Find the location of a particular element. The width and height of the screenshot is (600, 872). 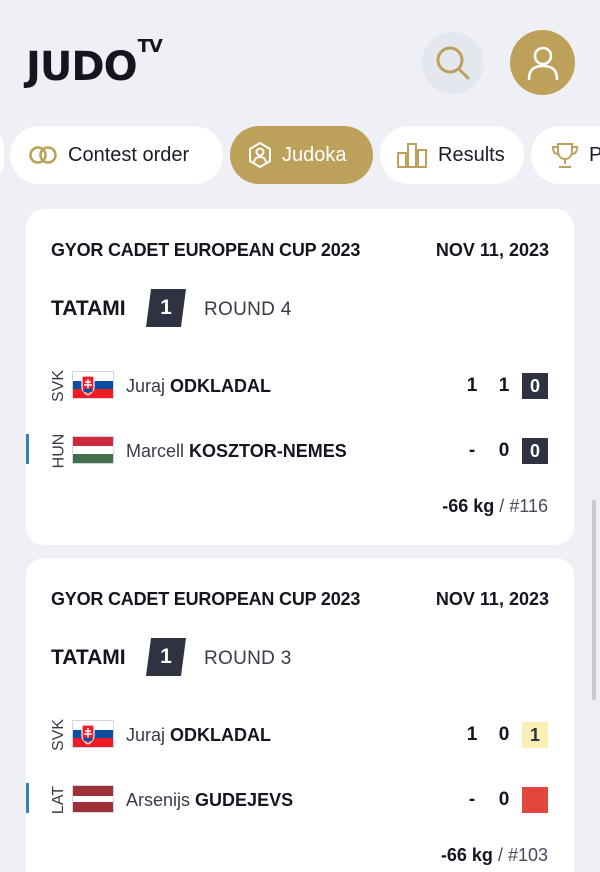

search-button is located at coordinates (453, 63).